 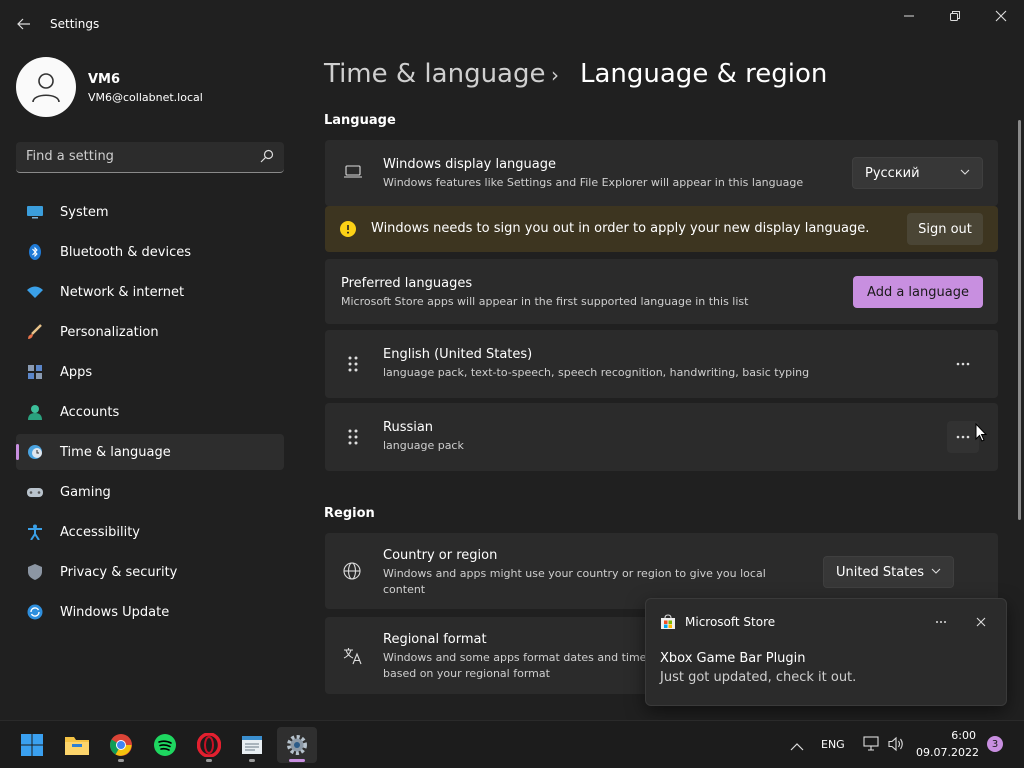 What do you see at coordinates (833, 744) in the screenshot?
I see `input-language-indicator: ENG` at bounding box center [833, 744].